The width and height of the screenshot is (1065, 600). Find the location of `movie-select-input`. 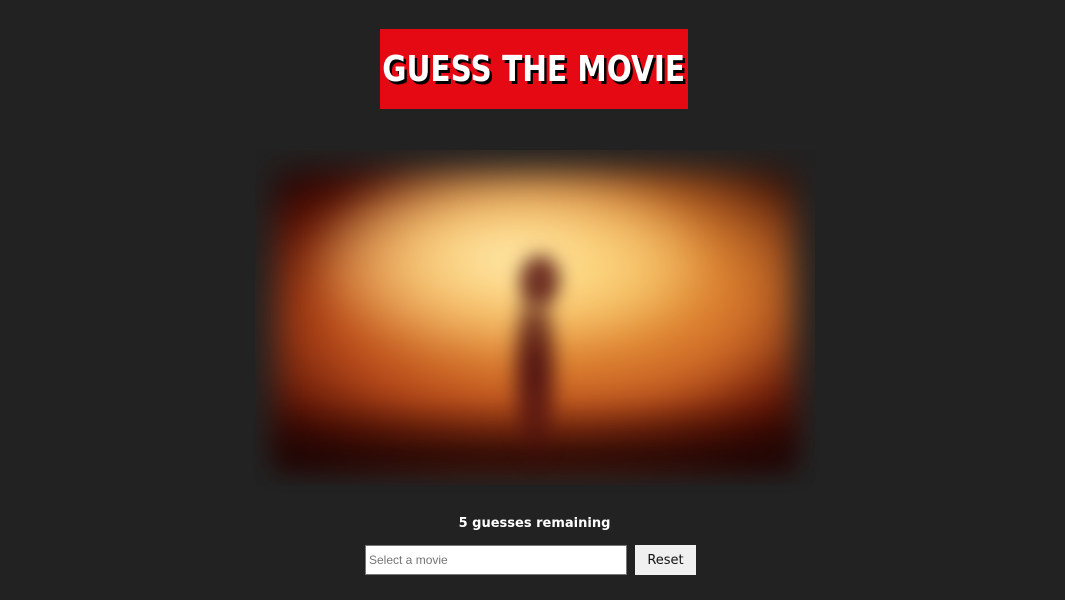

movie-select-input is located at coordinates (496, 560).